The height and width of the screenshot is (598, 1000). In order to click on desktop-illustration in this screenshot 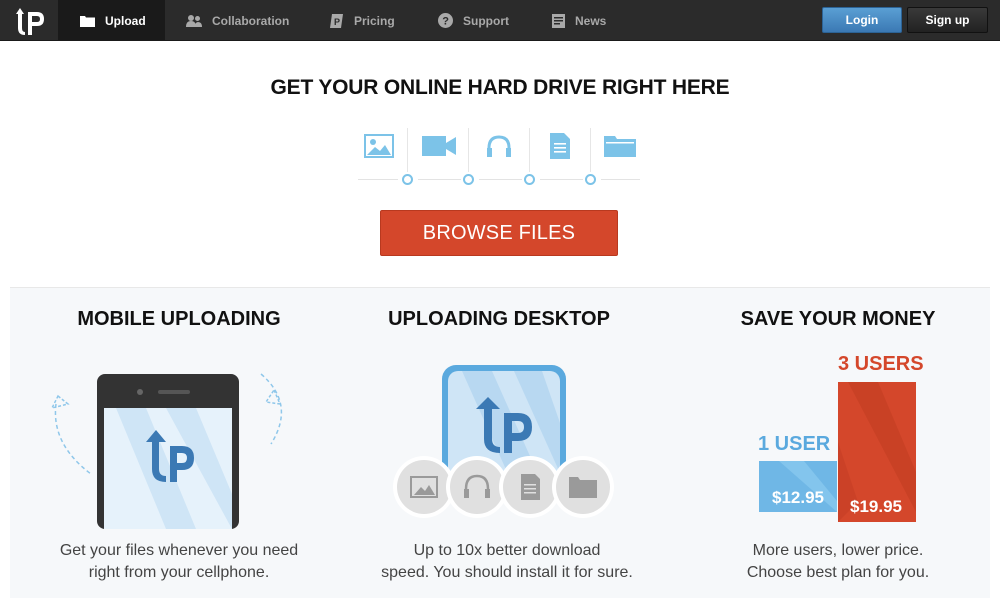, I will do `click(503, 441)`.